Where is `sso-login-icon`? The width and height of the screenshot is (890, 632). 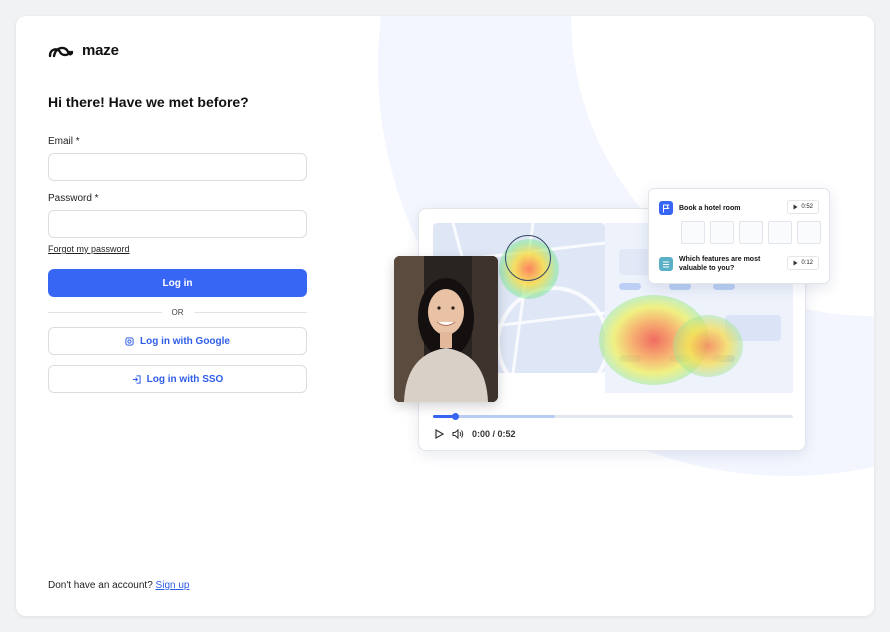 sso-login-icon is located at coordinates (136, 379).